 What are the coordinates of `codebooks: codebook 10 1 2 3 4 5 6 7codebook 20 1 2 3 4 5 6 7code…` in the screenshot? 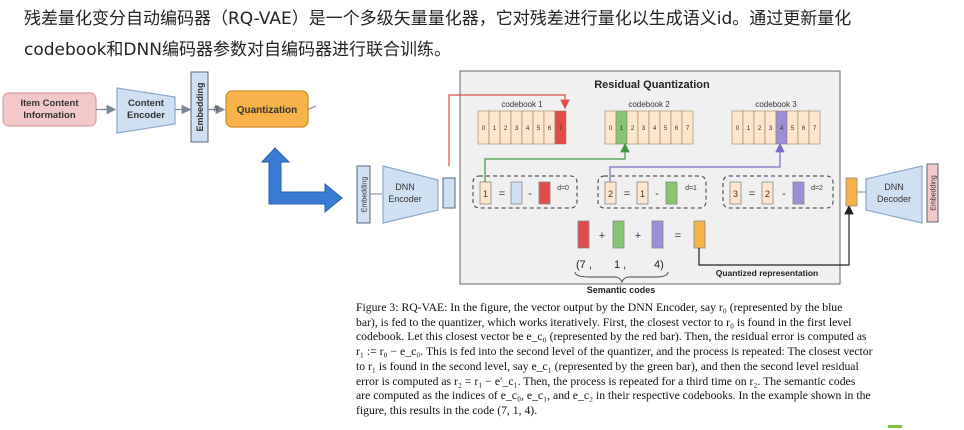 It's located at (649, 122).